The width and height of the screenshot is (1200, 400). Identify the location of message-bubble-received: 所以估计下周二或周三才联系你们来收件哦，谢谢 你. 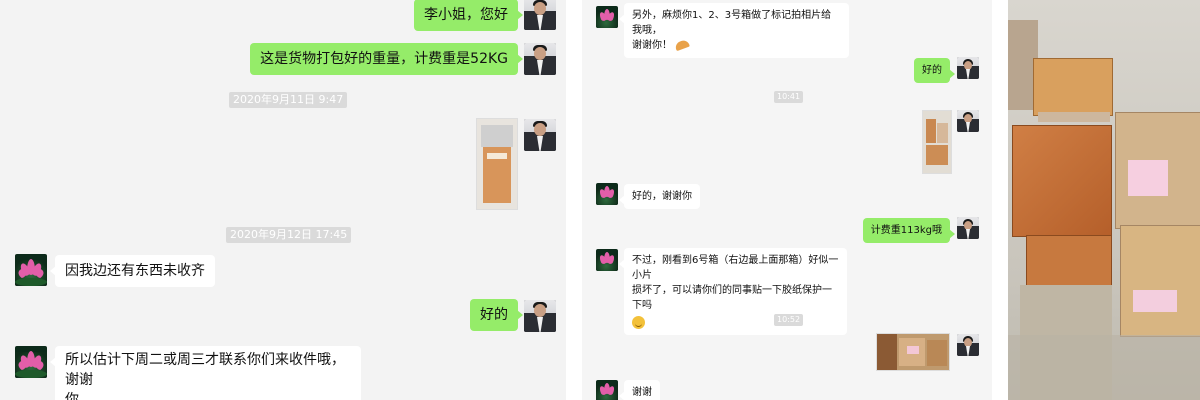
(205, 373).